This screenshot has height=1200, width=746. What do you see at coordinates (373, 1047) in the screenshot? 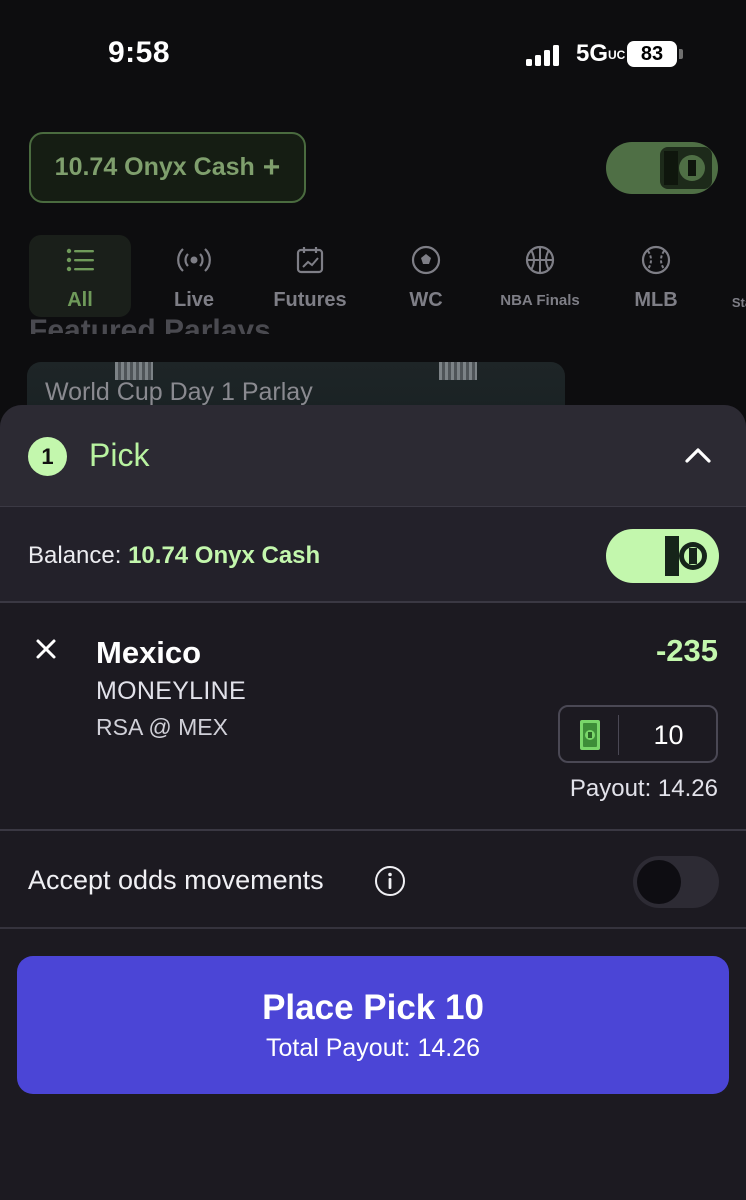
I see `total-payout: Total Payout: 14.26` at bounding box center [373, 1047].